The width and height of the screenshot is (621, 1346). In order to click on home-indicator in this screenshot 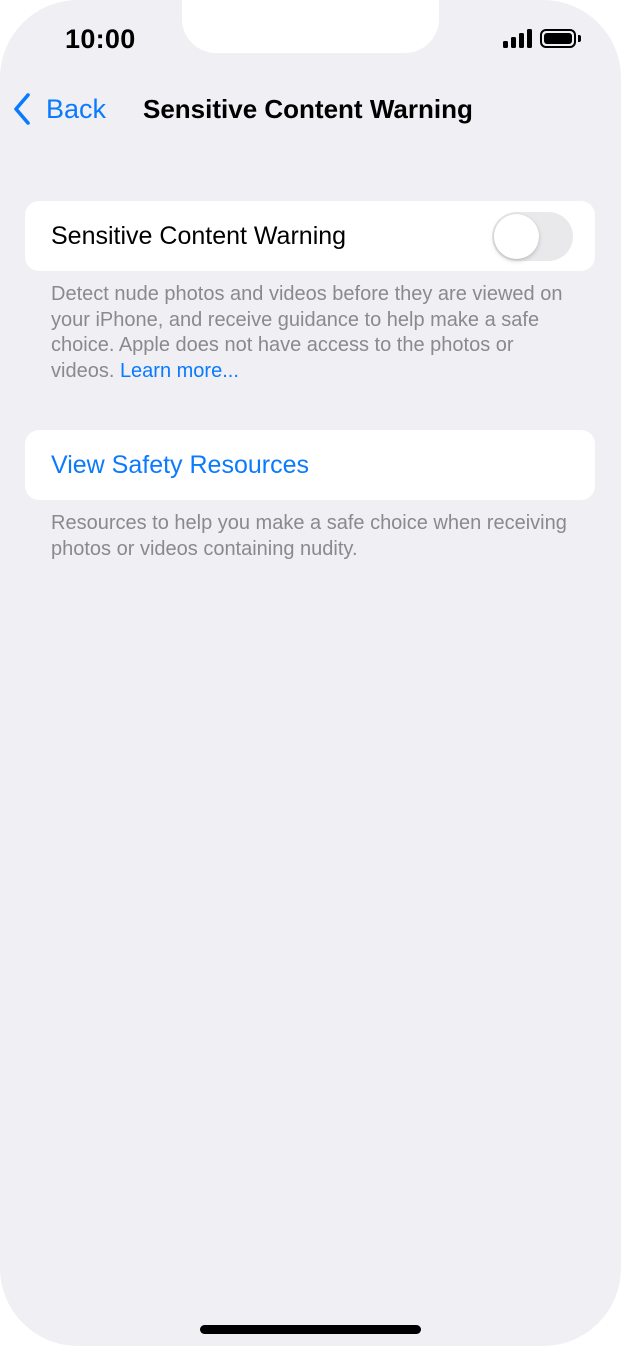, I will do `click(310, 1329)`.